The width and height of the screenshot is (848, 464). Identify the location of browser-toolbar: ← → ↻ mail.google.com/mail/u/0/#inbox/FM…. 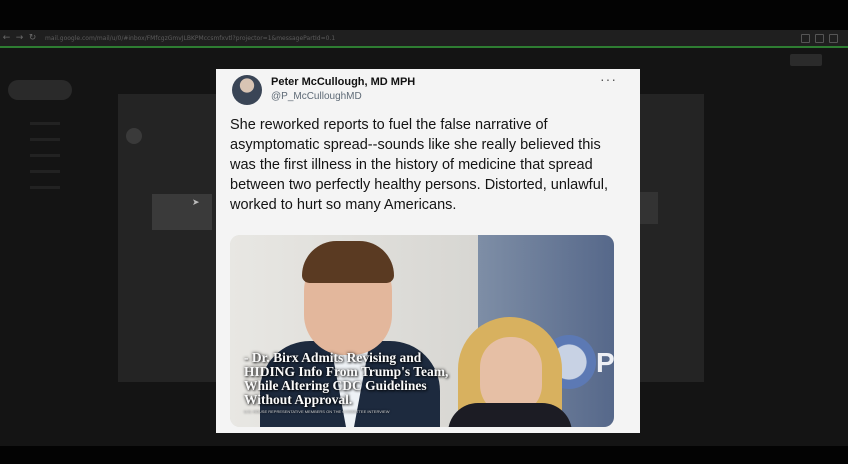
(424, 39).